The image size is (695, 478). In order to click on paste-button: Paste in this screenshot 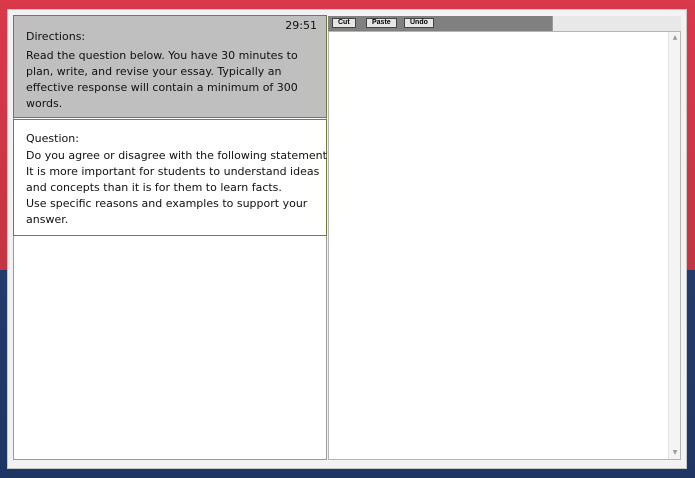, I will do `click(381, 23)`.